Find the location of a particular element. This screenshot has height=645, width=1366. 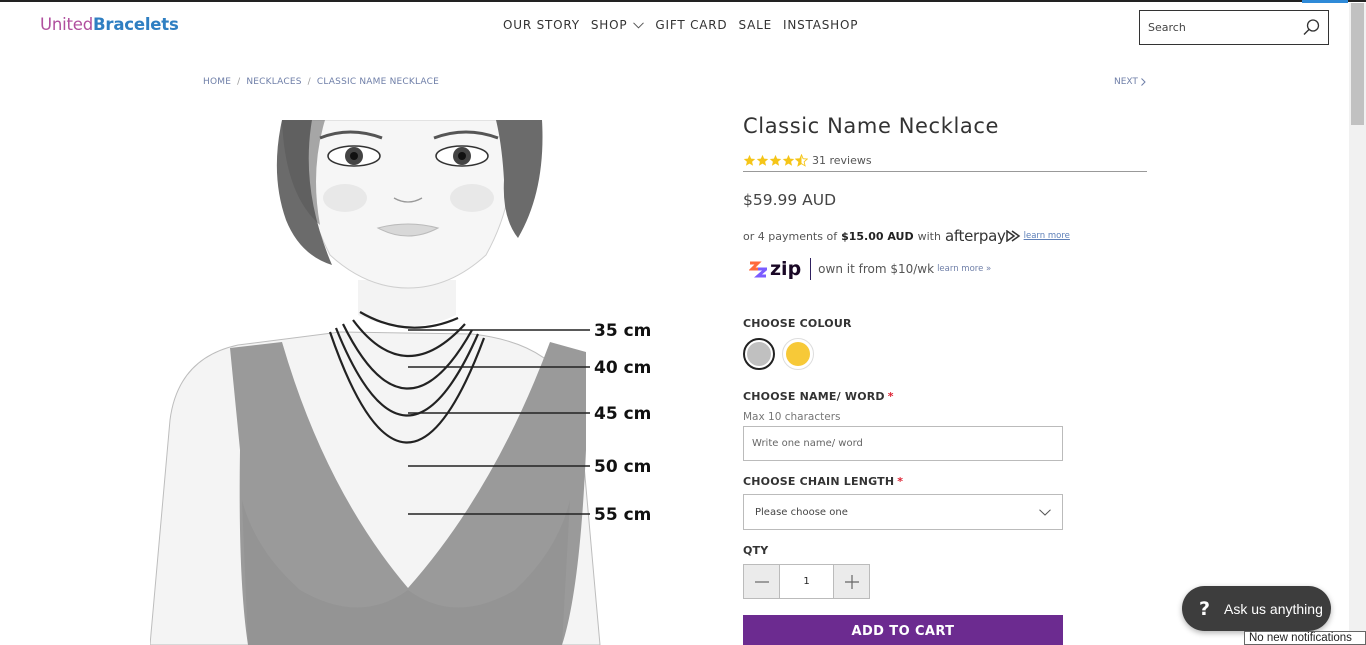

colour-swatch-silver is located at coordinates (759, 354).